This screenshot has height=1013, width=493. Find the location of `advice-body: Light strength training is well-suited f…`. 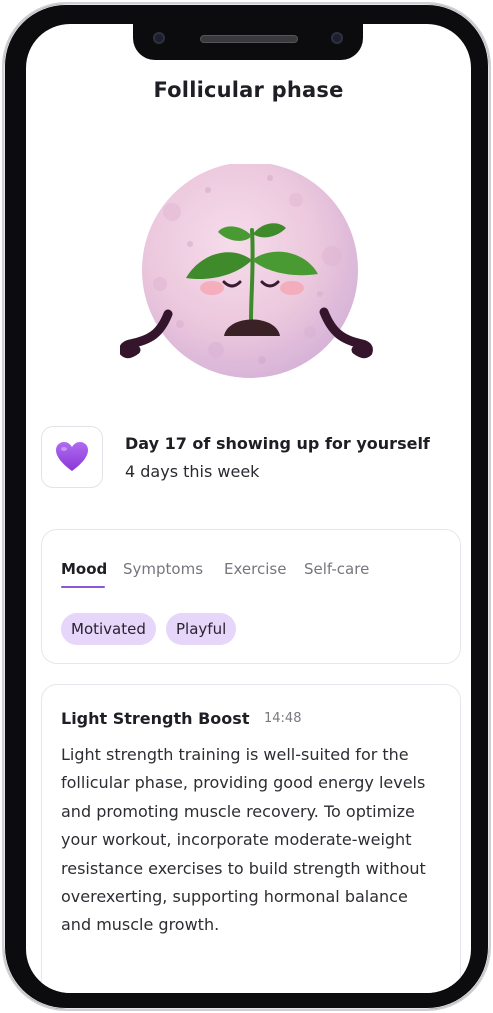

advice-body: Light strength training is well-suited f… is located at coordinates (243, 840).